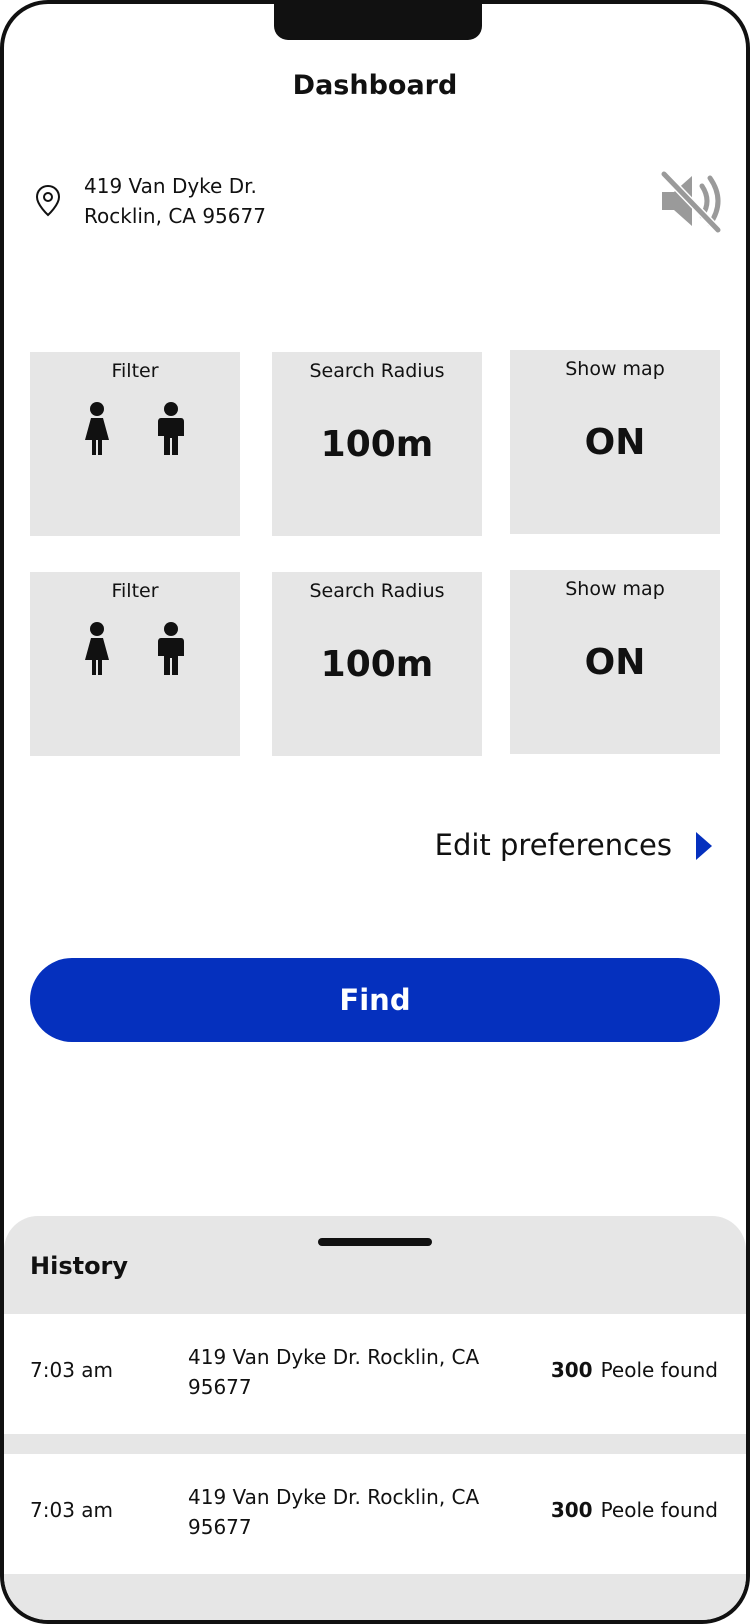 The height and width of the screenshot is (1624, 750). What do you see at coordinates (375, 1242) in the screenshot?
I see `sheet-drag-handle` at bounding box center [375, 1242].